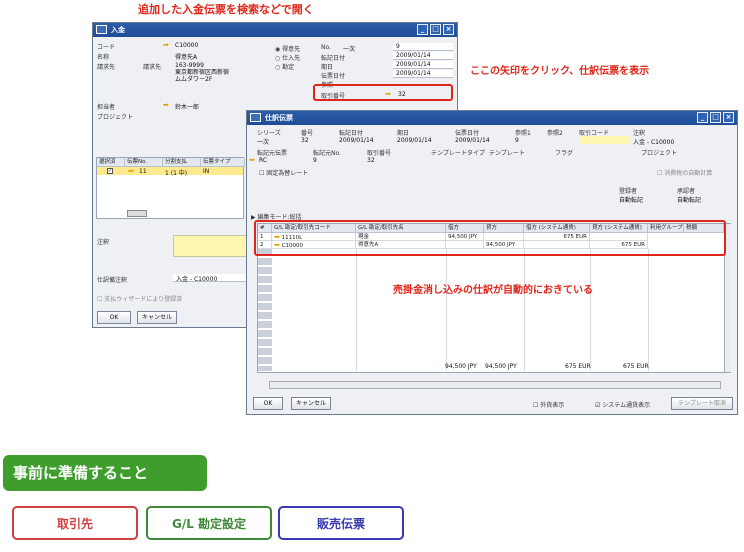 The width and height of the screenshot is (744, 552). What do you see at coordinates (265, 310) in the screenshot?
I see `row-selector-column` at bounding box center [265, 310].